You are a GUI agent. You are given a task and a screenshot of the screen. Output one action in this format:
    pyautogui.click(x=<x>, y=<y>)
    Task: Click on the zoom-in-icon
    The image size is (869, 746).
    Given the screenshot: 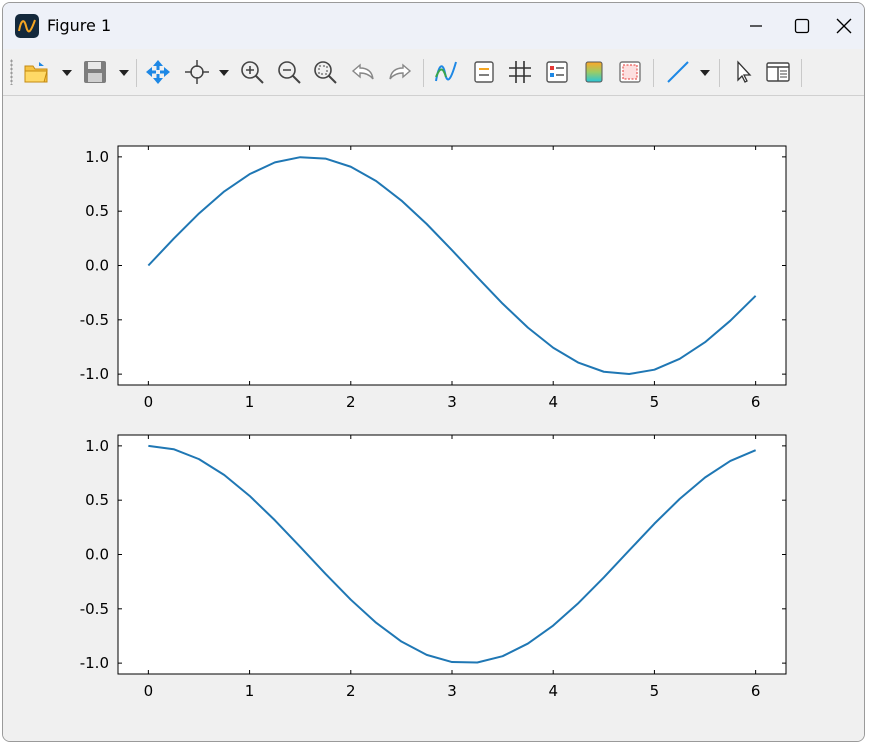 What is the action you would take?
    pyautogui.click(x=252, y=72)
    